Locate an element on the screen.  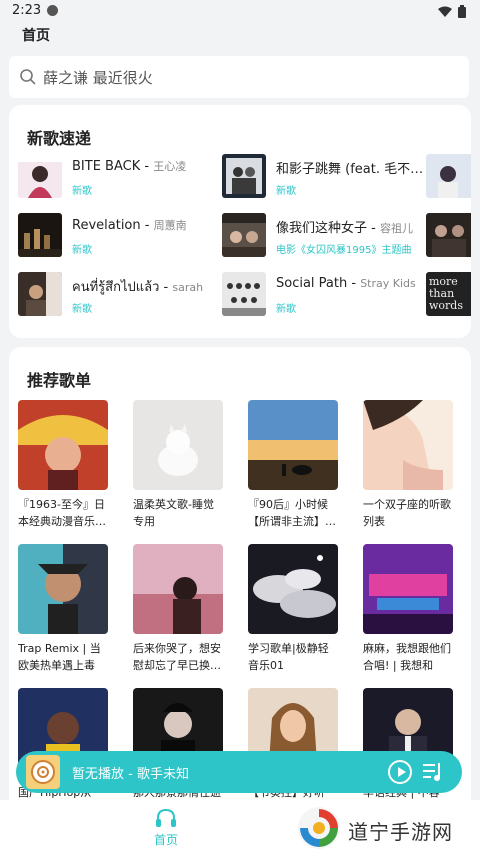
song-item: Revelation - 周蕙南 新歌 is located at coordinates (118, 235).